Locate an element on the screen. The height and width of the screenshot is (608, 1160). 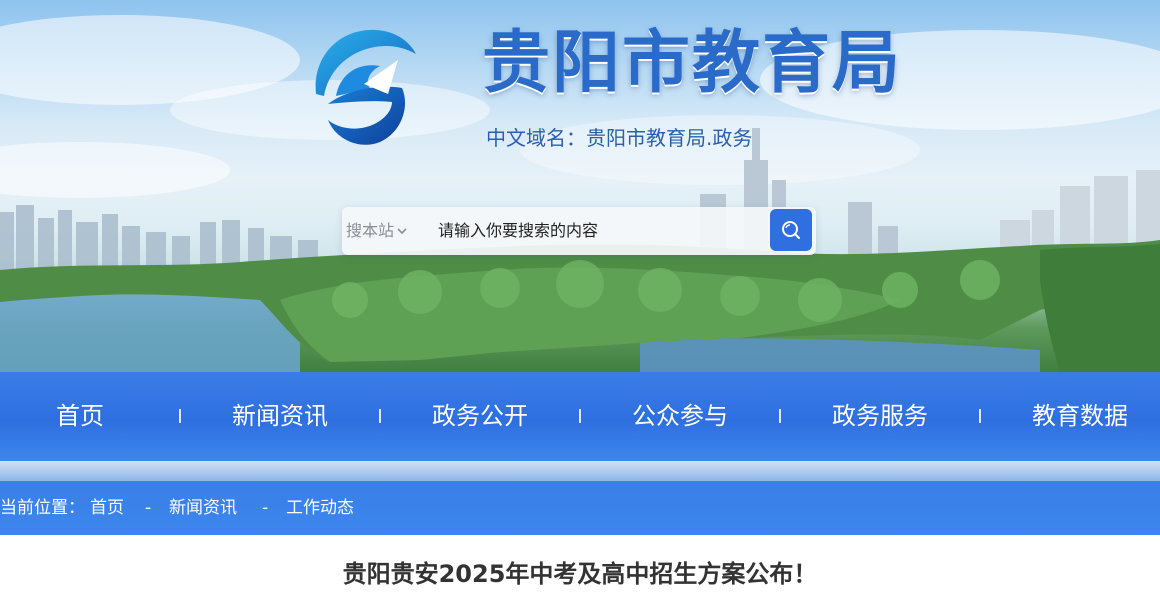
nav-item-education-data: 教育数据 is located at coordinates (1070, 416).